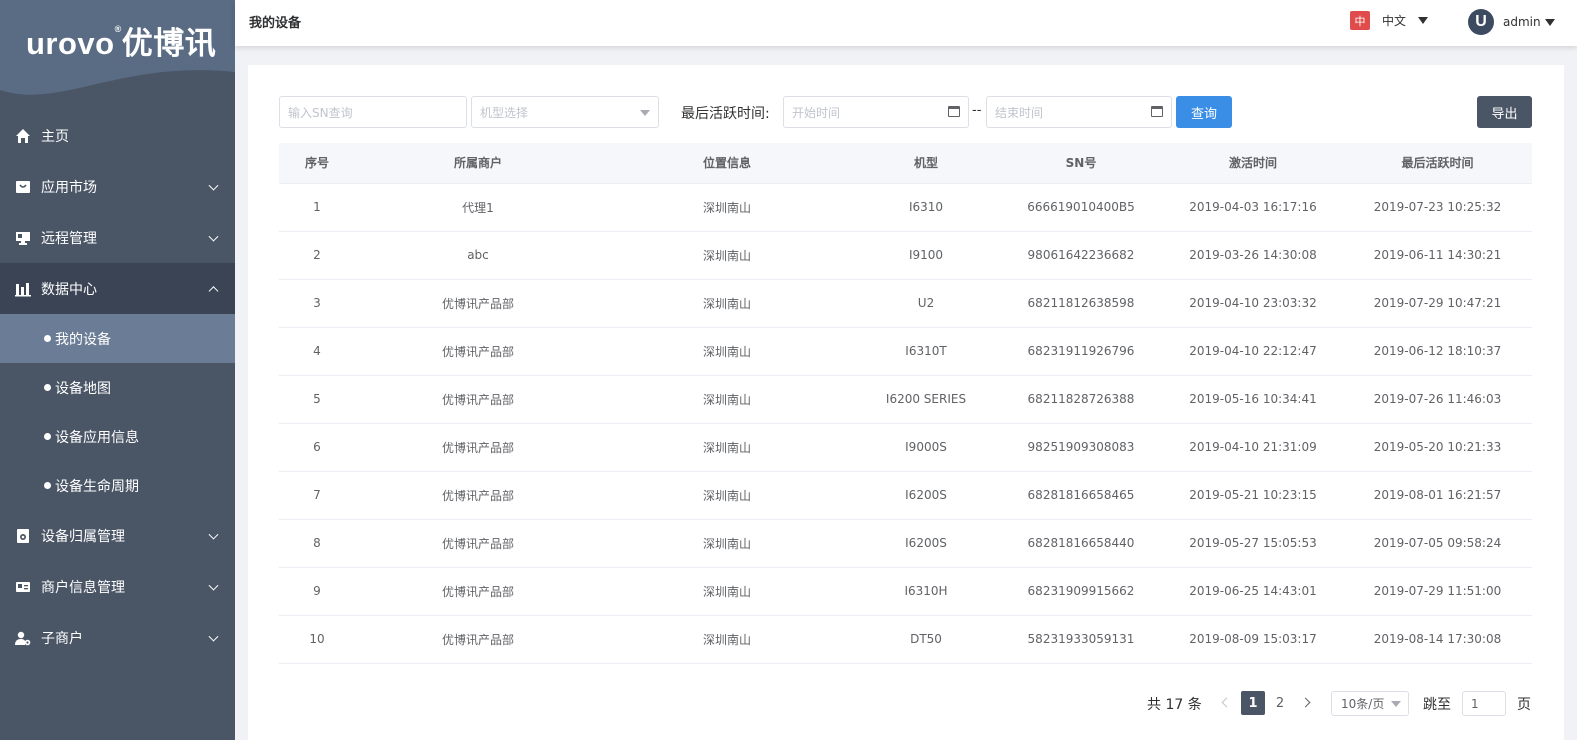 The image size is (1577, 740). What do you see at coordinates (1481, 22) in the screenshot?
I see `avatar: U` at bounding box center [1481, 22].